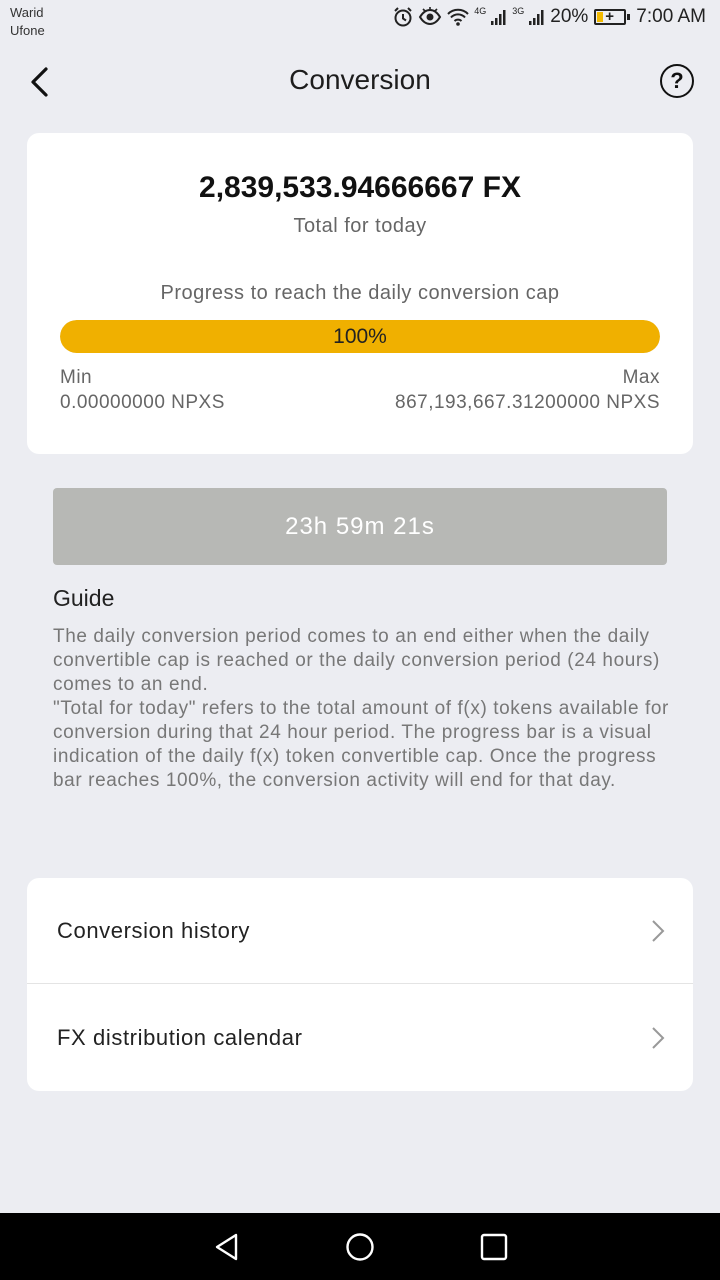  Describe the element at coordinates (430, 17) in the screenshot. I see `eye-icon` at that location.